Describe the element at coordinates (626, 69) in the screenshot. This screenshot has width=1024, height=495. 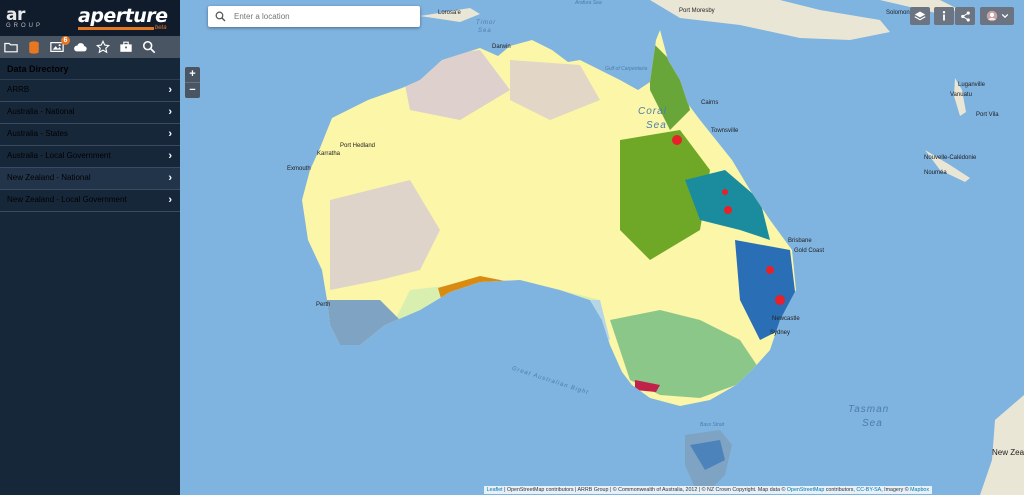
I see `sea-label-gulf: Gulf of Carpentaria` at that location.